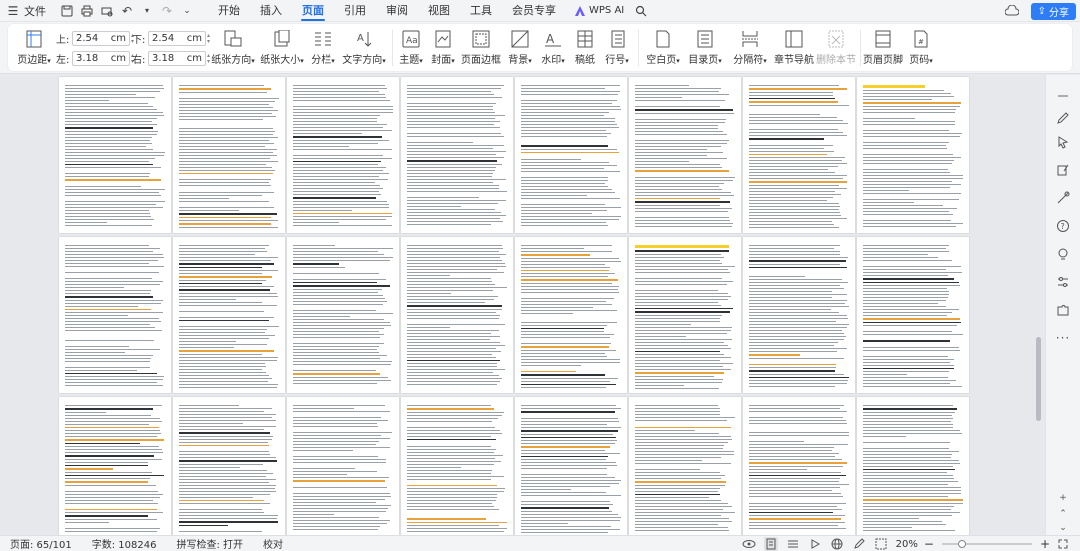 This screenshot has height=551, width=1080. I want to click on margin-bottom-input: 2.54, so click(163, 38).